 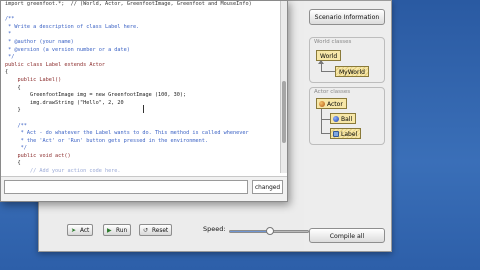 I want to click on class-box-ball-label: Ball, so click(x=347, y=119).